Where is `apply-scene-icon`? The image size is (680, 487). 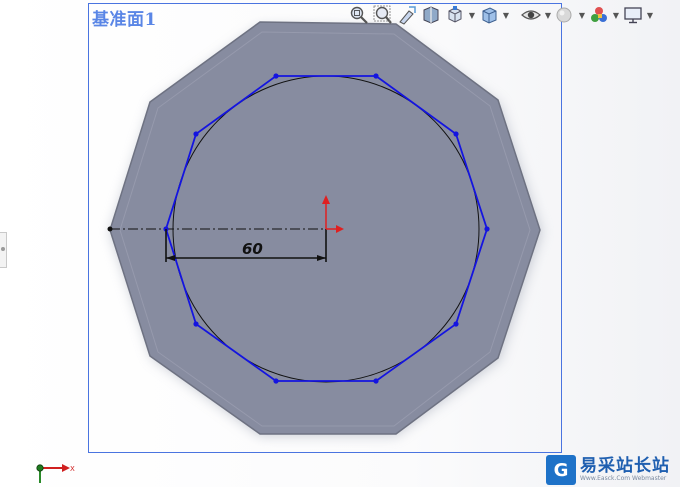
apply-scene-icon is located at coordinates (599, 15).